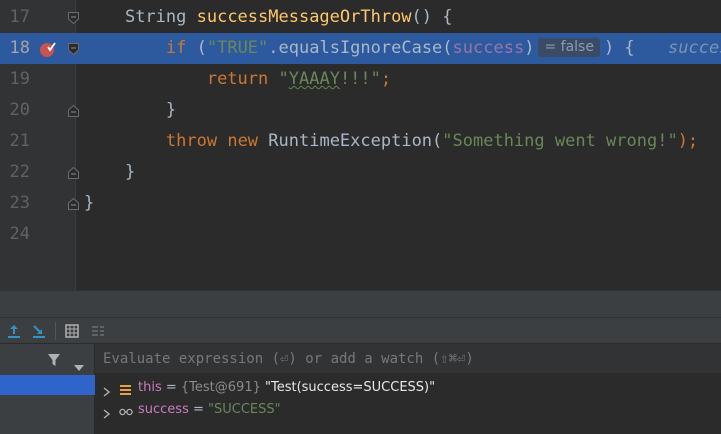  I want to click on code-token: throw, so click(191, 141).